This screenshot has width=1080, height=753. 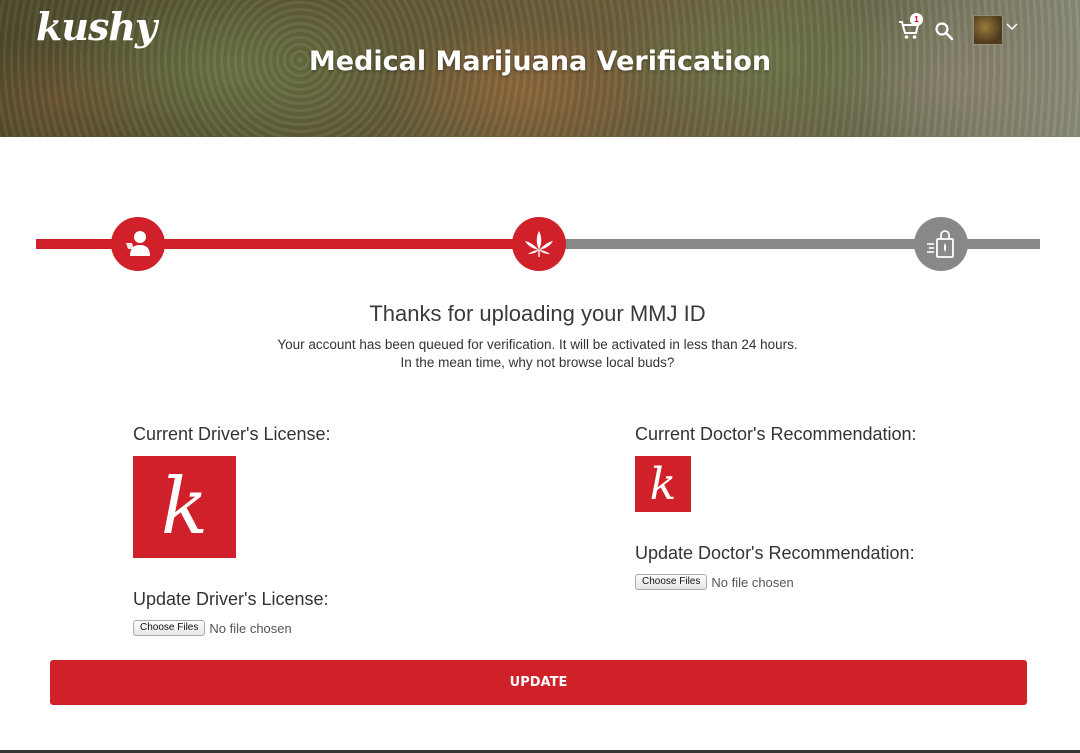 What do you see at coordinates (776, 434) in the screenshot?
I see `current-doctors-recommendation-label: Current Doctor's Recommendation:` at bounding box center [776, 434].